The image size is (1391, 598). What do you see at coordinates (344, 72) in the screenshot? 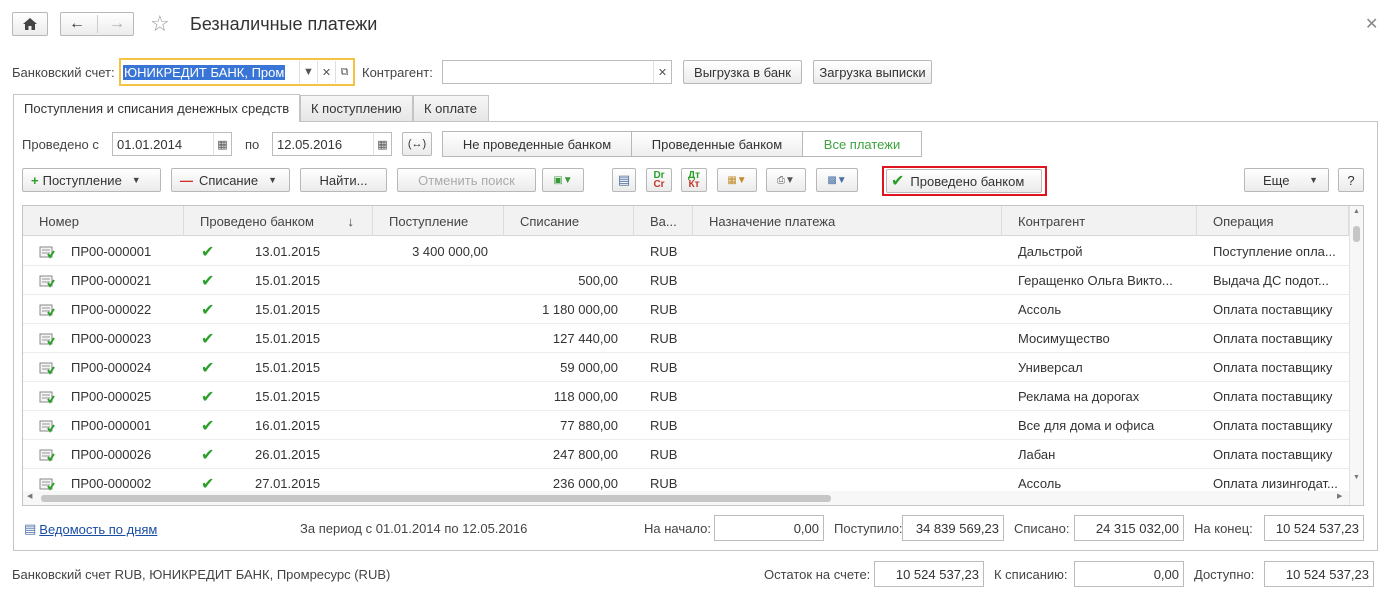
I see `open-icon: ⧉` at bounding box center [344, 72].